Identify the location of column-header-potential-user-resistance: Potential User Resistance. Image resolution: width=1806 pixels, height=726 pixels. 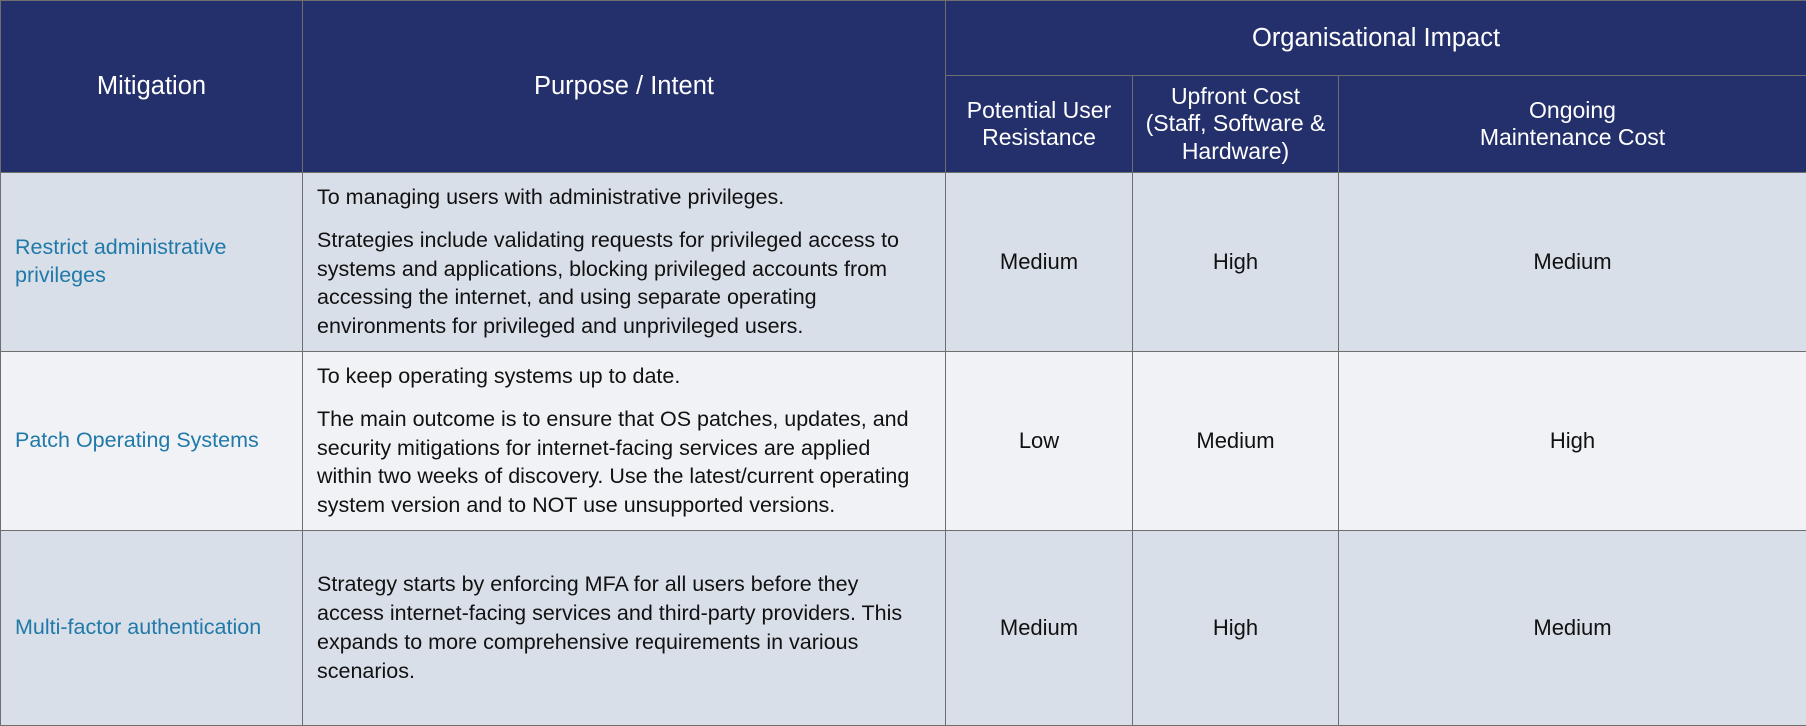
(1039, 124).